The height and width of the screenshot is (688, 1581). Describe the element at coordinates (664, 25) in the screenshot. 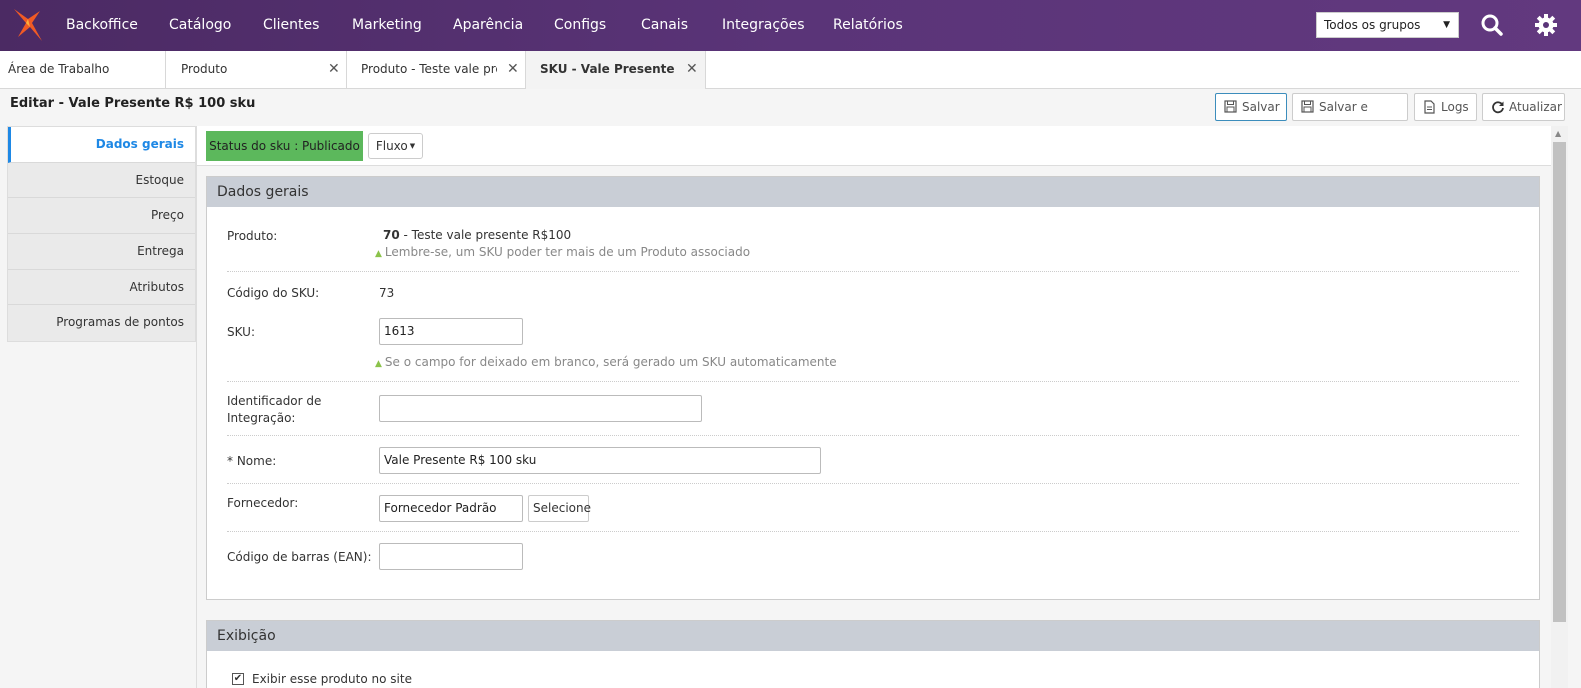

I see `nav-canais: Canais` at that location.